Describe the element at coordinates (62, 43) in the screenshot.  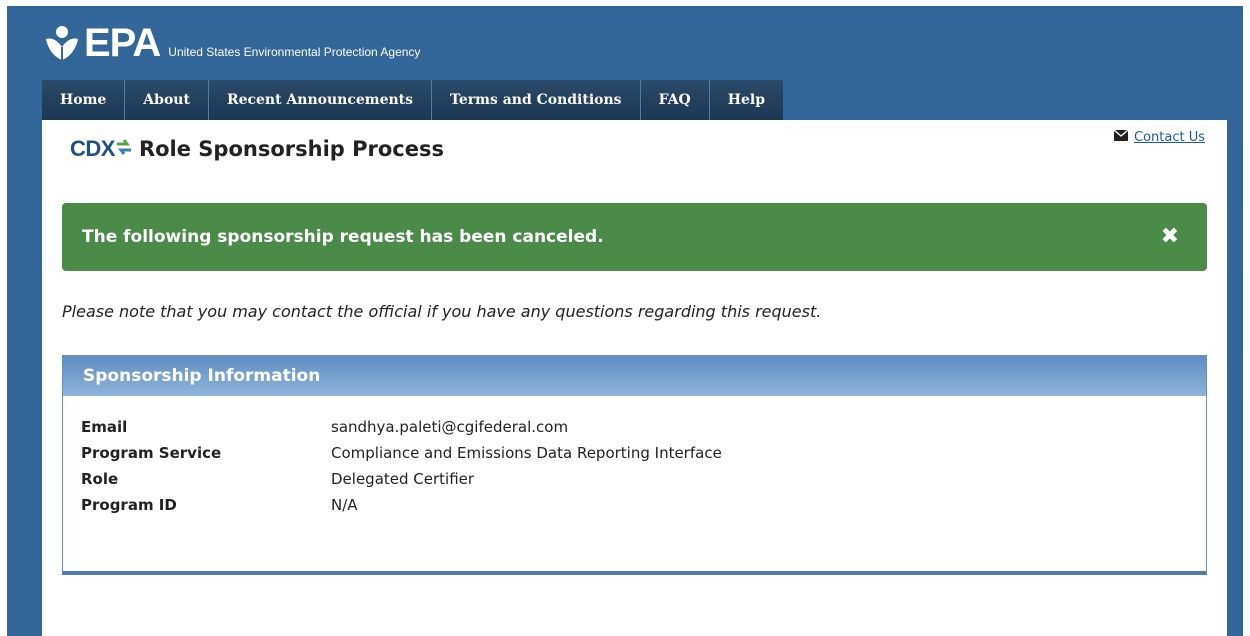
I see `epa-flower-icon` at that location.